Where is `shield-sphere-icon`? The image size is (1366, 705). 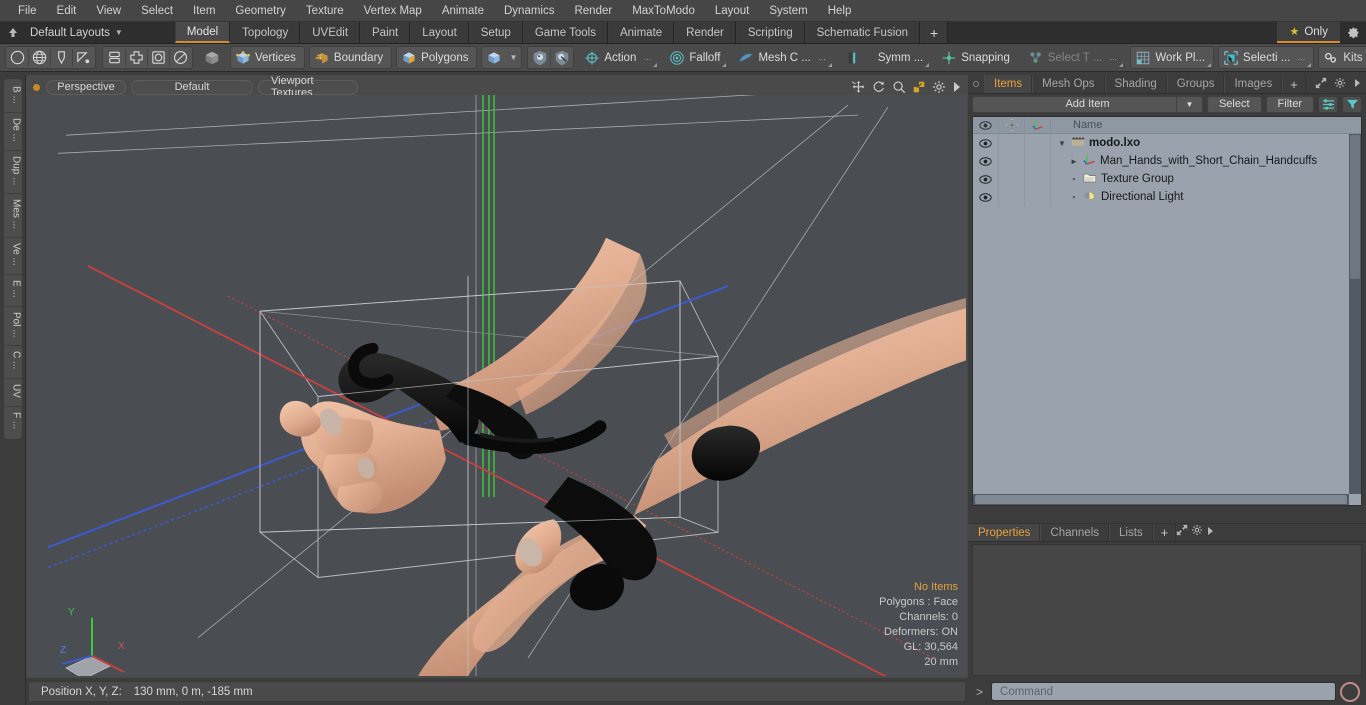 shield-sphere-icon is located at coordinates (539, 57).